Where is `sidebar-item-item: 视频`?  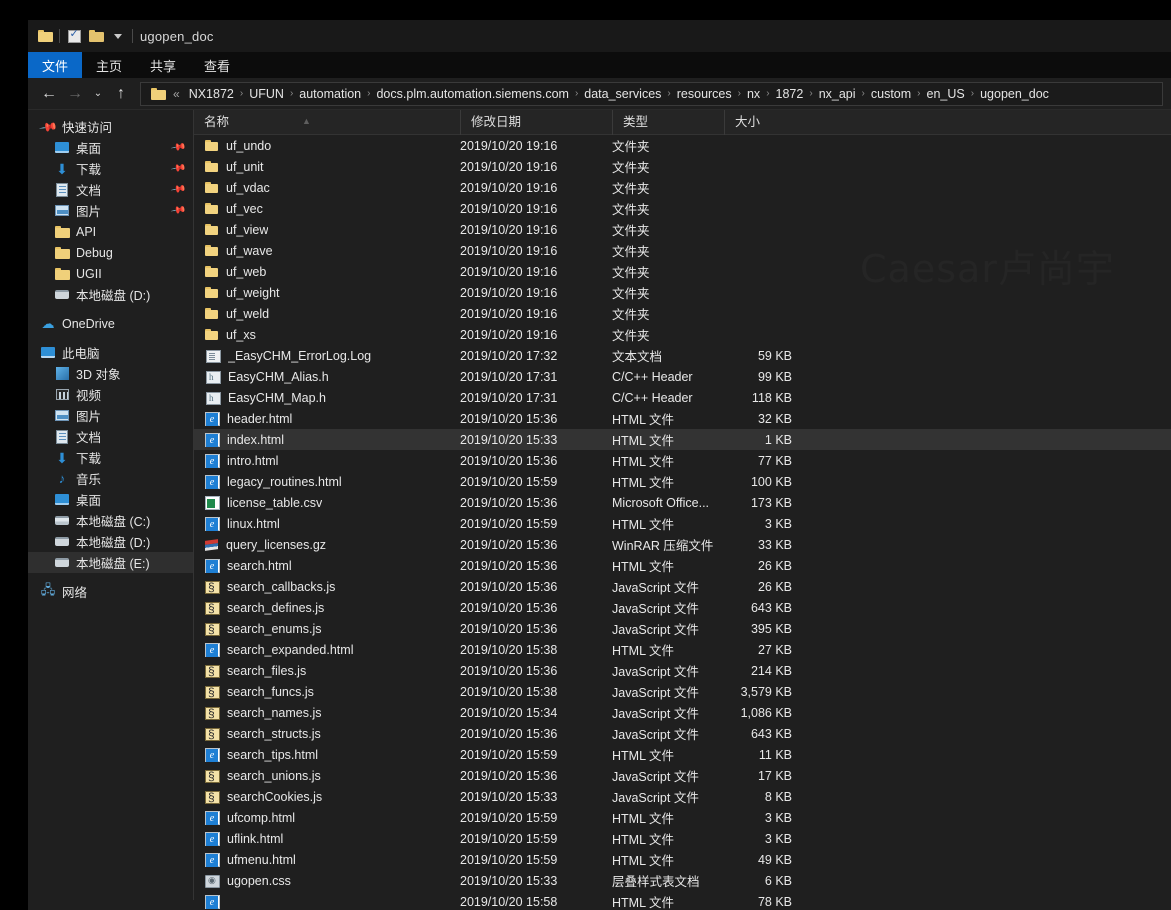 sidebar-item-item: 视频 is located at coordinates (110, 394).